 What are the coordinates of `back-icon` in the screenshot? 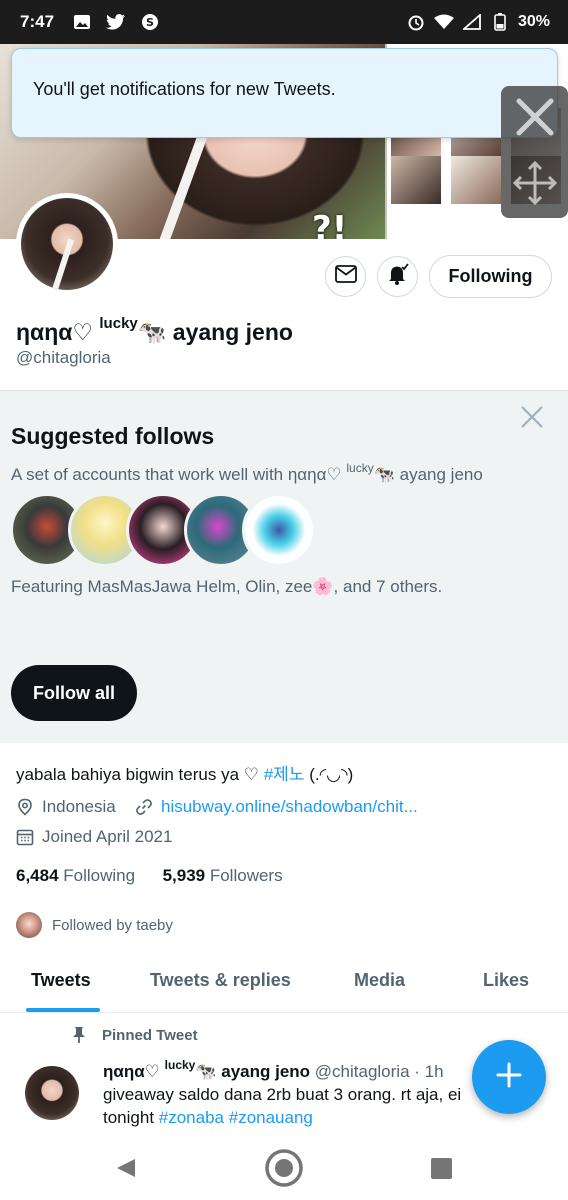 It's located at (126, 1168).